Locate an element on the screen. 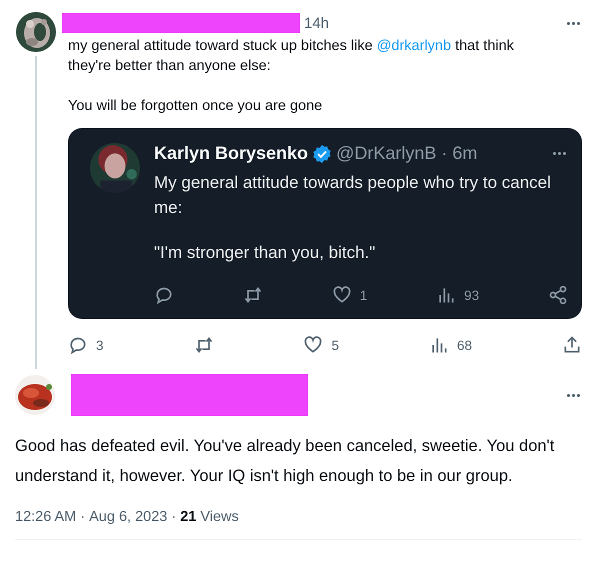 This screenshot has width=596, height=567. view-count: 21 is located at coordinates (188, 517).